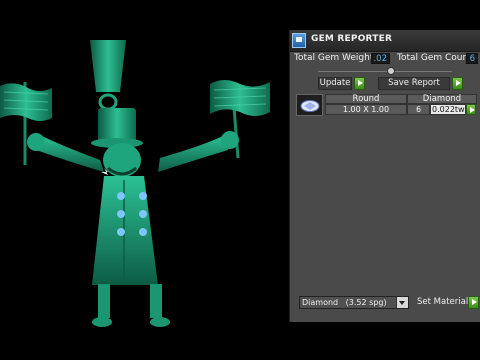 The width and height of the screenshot is (480, 360). I want to click on chevron-down-icon, so click(402, 302).